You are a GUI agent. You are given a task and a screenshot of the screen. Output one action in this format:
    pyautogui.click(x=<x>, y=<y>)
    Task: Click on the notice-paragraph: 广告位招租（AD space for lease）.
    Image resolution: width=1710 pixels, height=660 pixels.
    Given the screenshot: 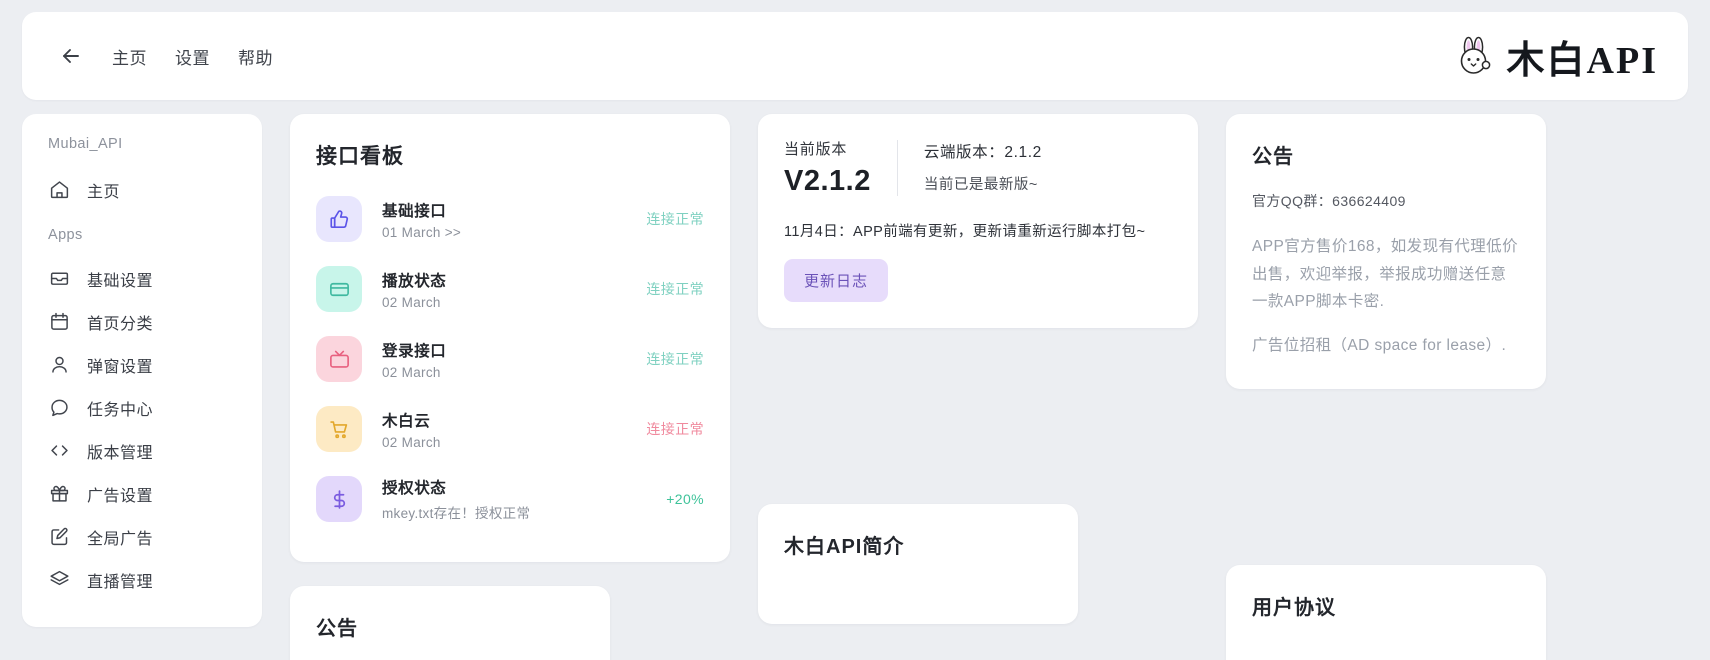 What is the action you would take?
    pyautogui.click(x=1379, y=345)
    